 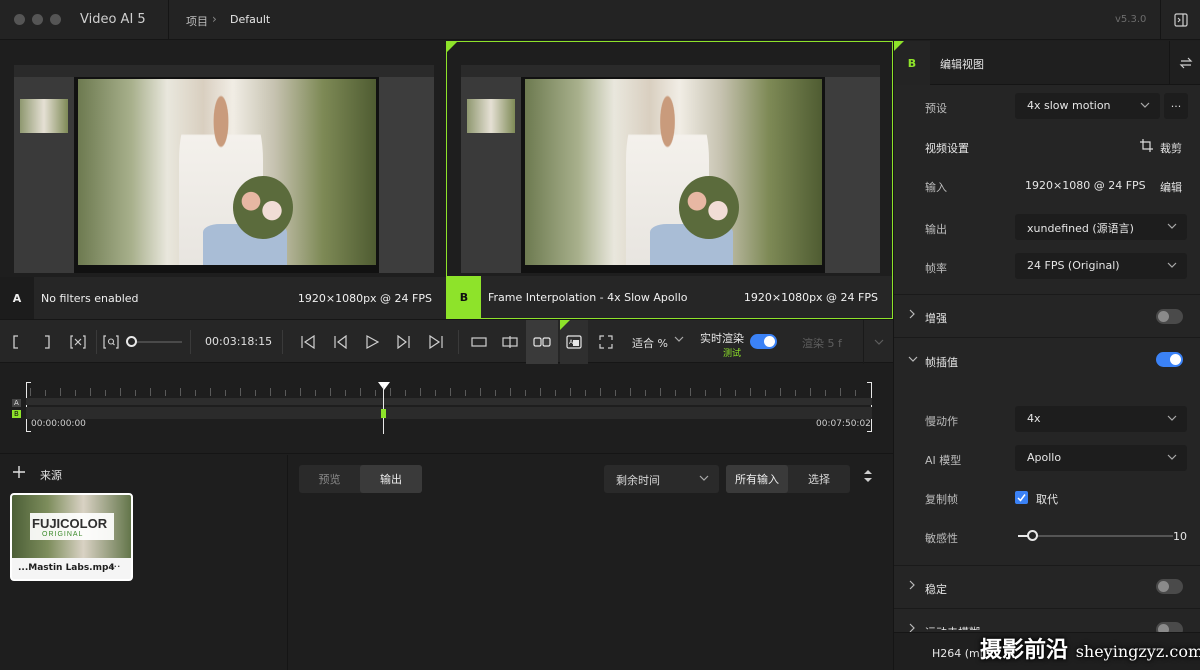 I want to click on compare-overlay-button: A, so click(x=574, y=342).